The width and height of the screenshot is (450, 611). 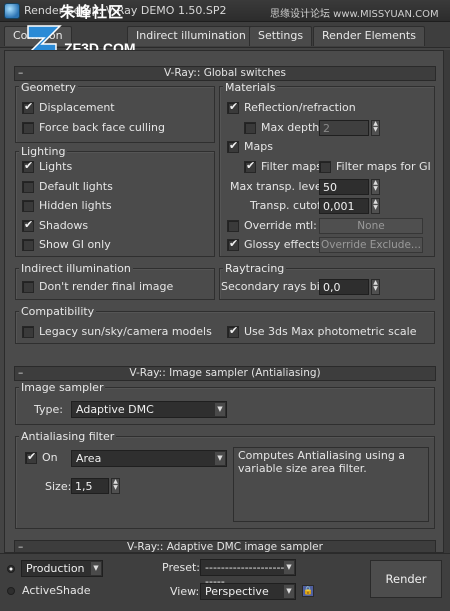 What do you see at coordinates (406, 579) in the screenshot?
I see `render-button: Render` at bounding box center [406, 579].